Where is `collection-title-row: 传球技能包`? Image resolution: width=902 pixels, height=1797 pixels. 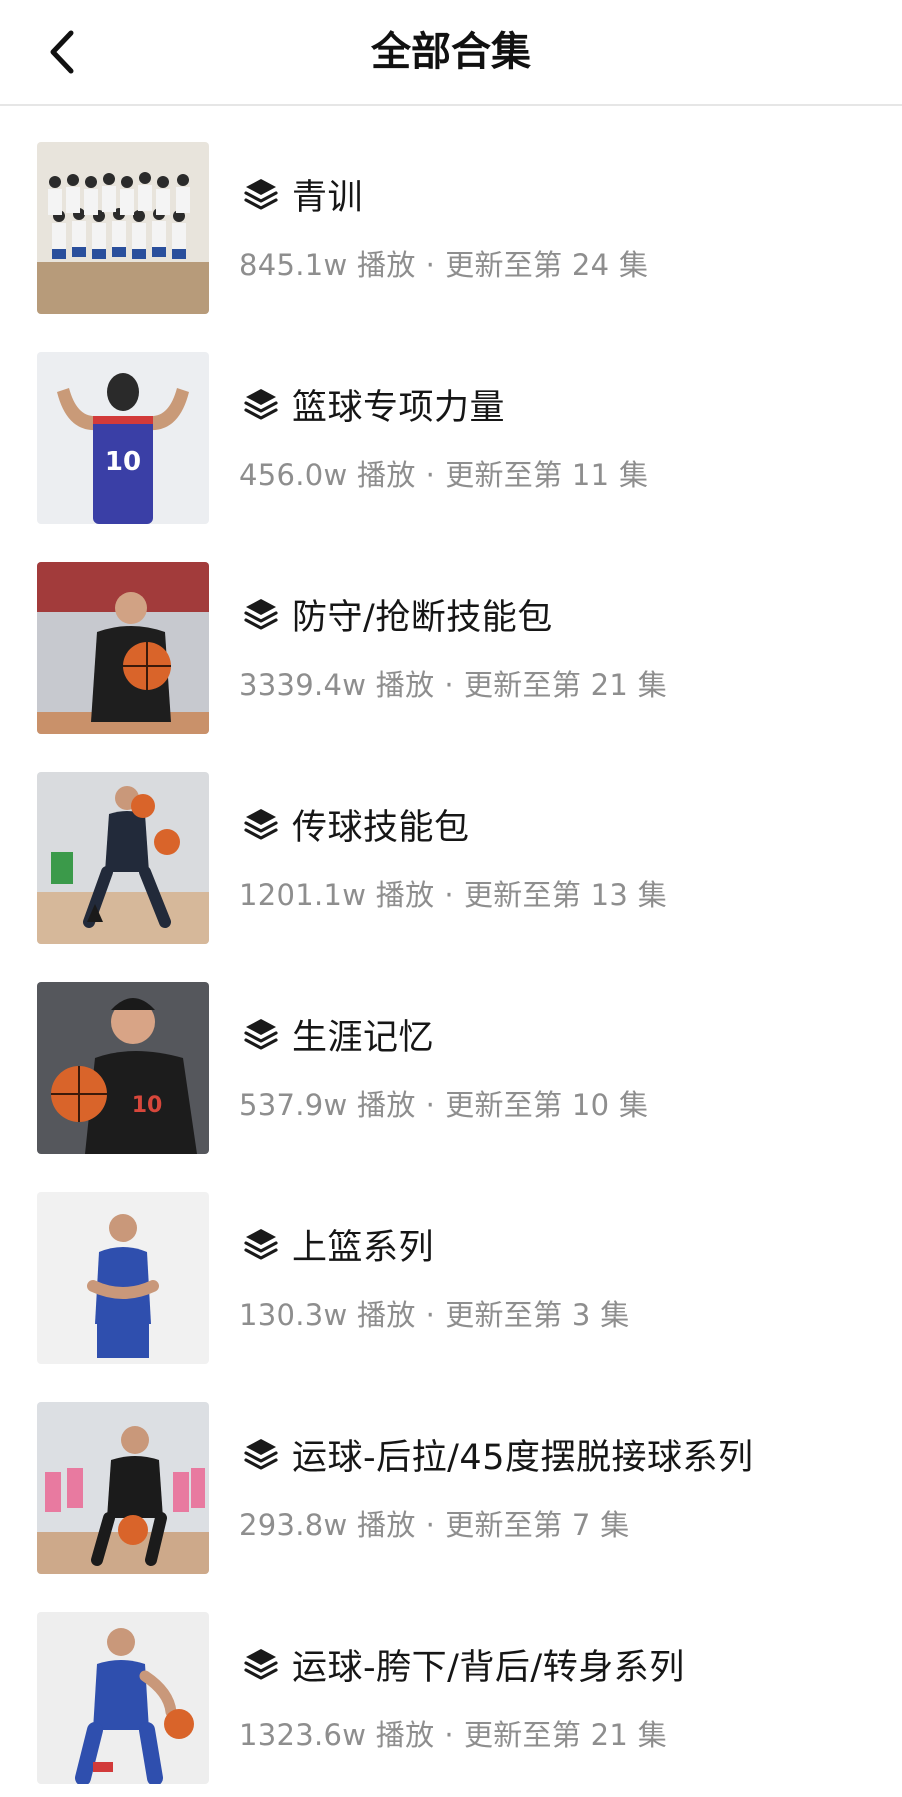 collection-title-row: 传球技能包 is located at coordinates (356, 824).